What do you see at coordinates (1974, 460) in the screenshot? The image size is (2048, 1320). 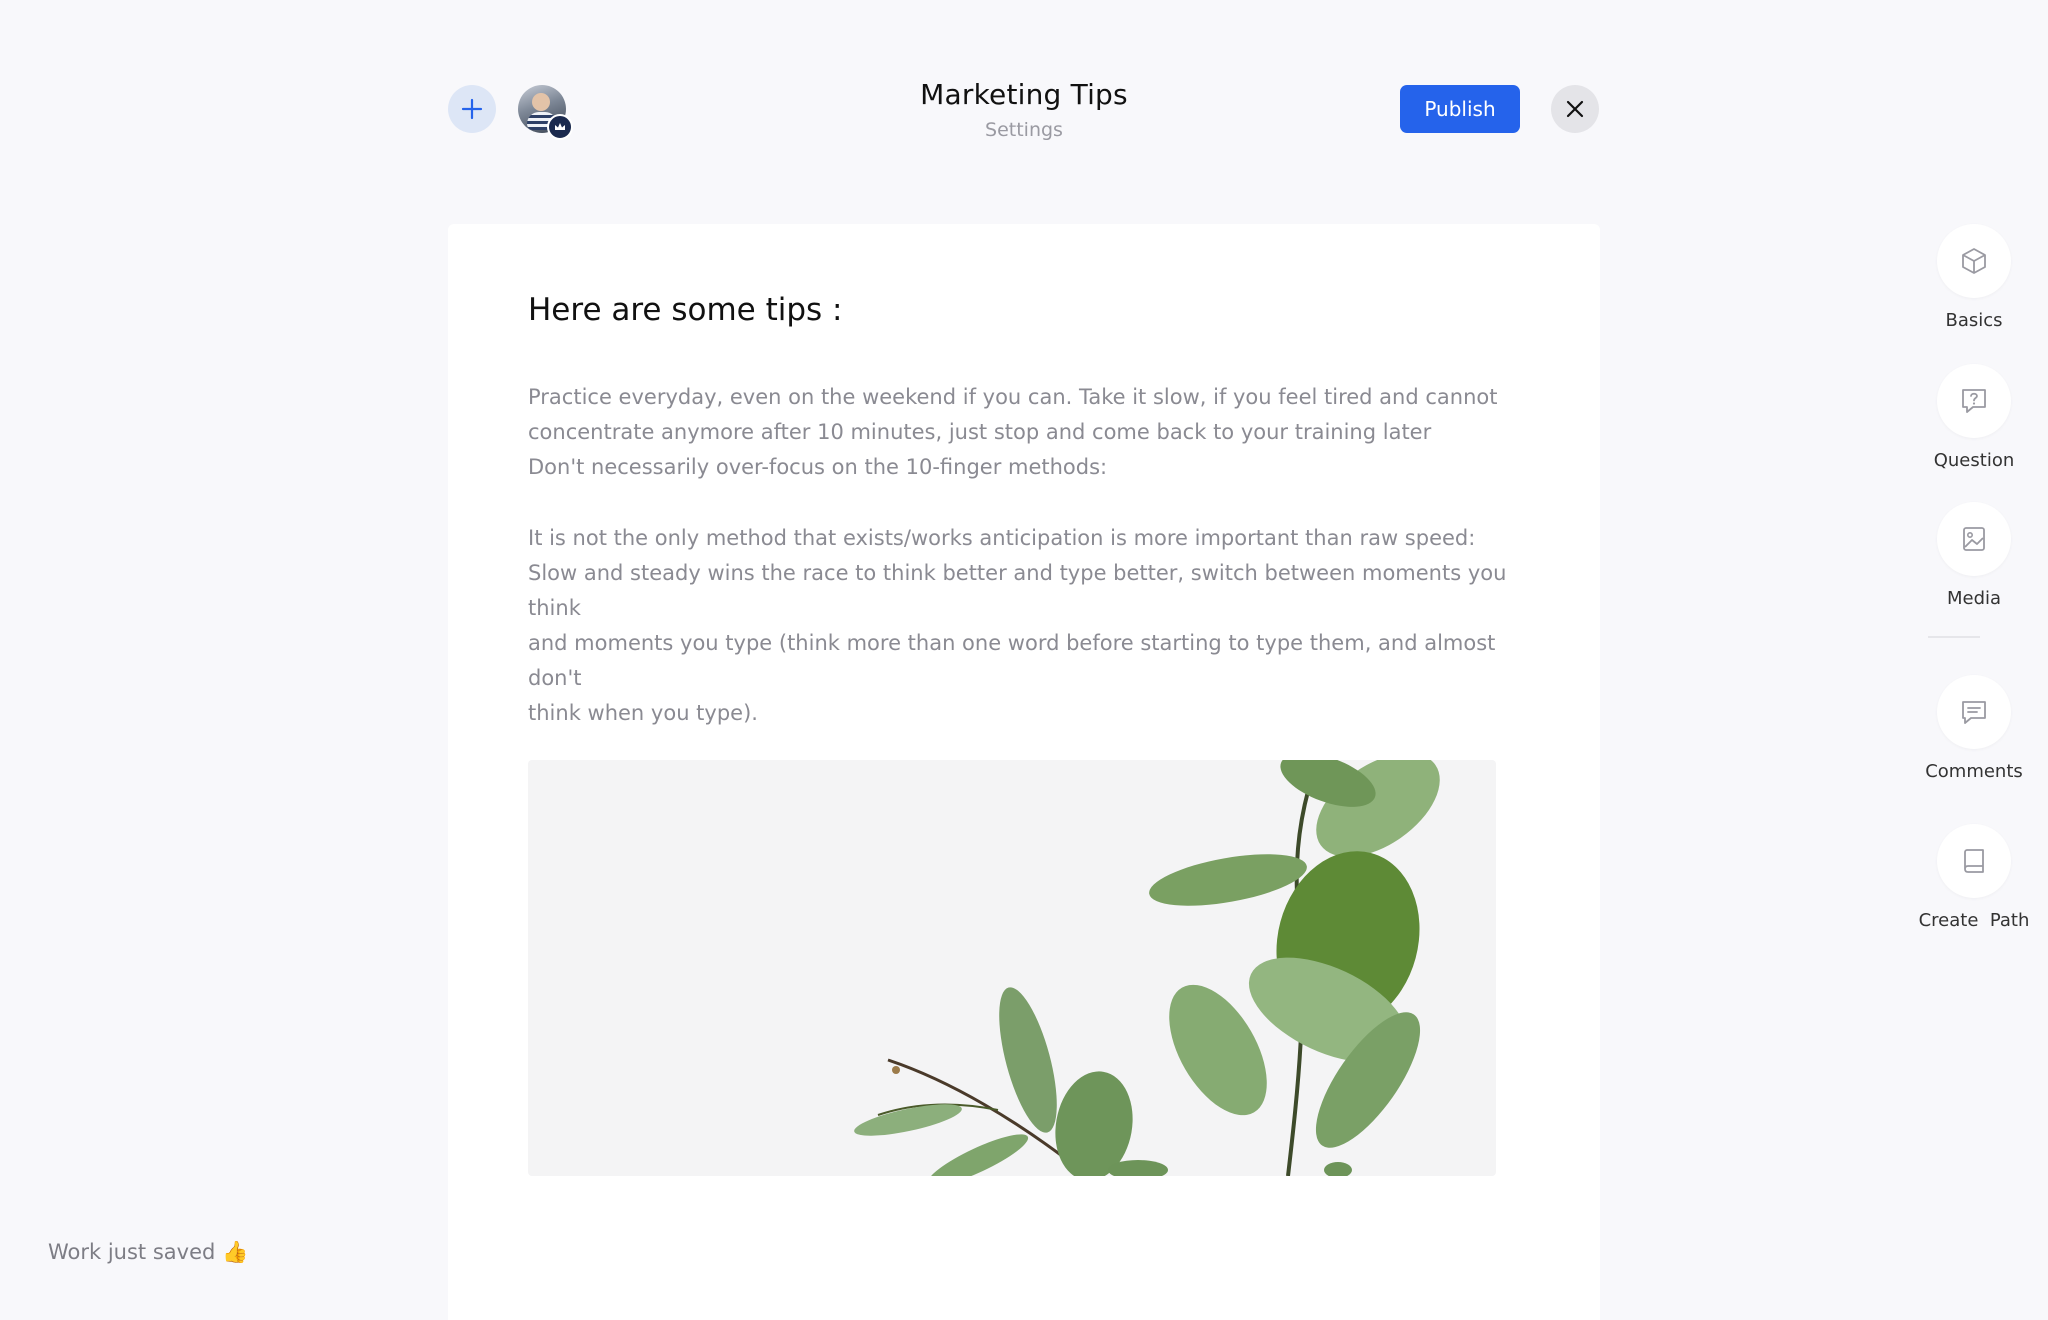 I see `rail-item-label: Question` at bounding box center [1974, 460].